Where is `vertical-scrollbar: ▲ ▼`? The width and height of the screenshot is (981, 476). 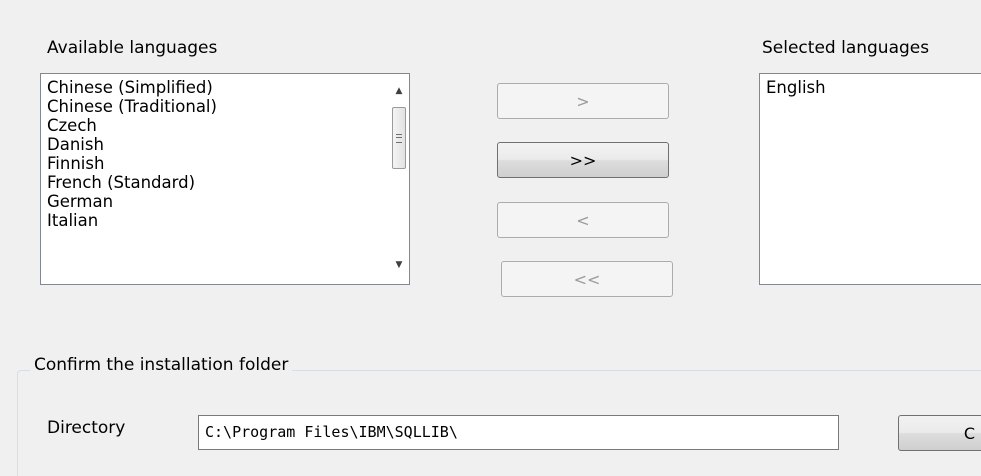 vertical-scrollbar: ▲ ▼ is located at coordinates (399, 179).